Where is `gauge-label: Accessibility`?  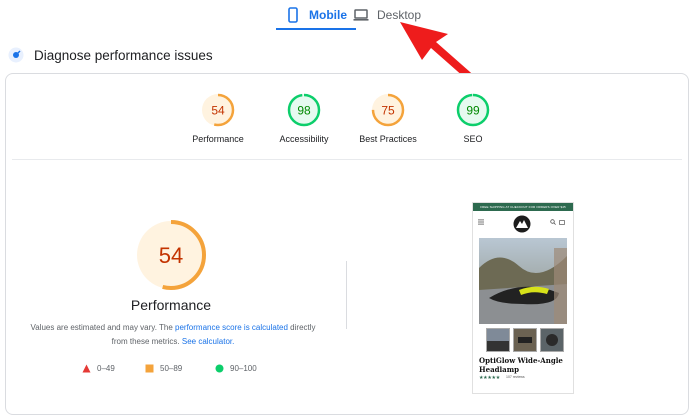
gauge-label: Accessibility is located at coordinates (304, 139).